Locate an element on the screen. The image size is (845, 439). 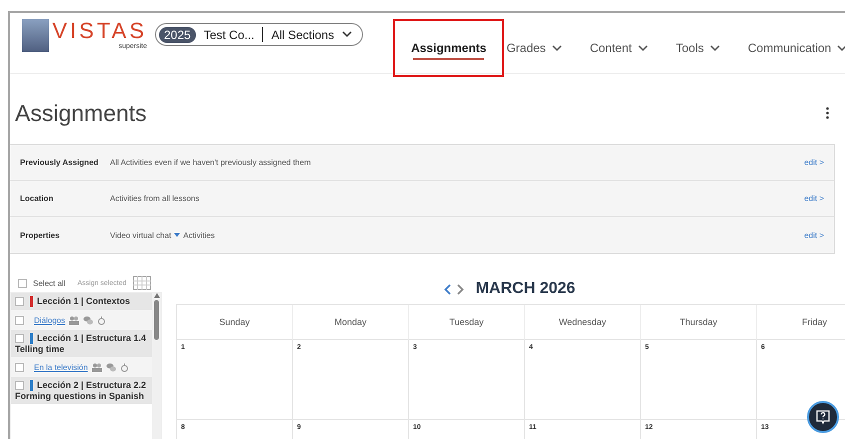
select-all-checkbox is located at coordinates (22, 283).